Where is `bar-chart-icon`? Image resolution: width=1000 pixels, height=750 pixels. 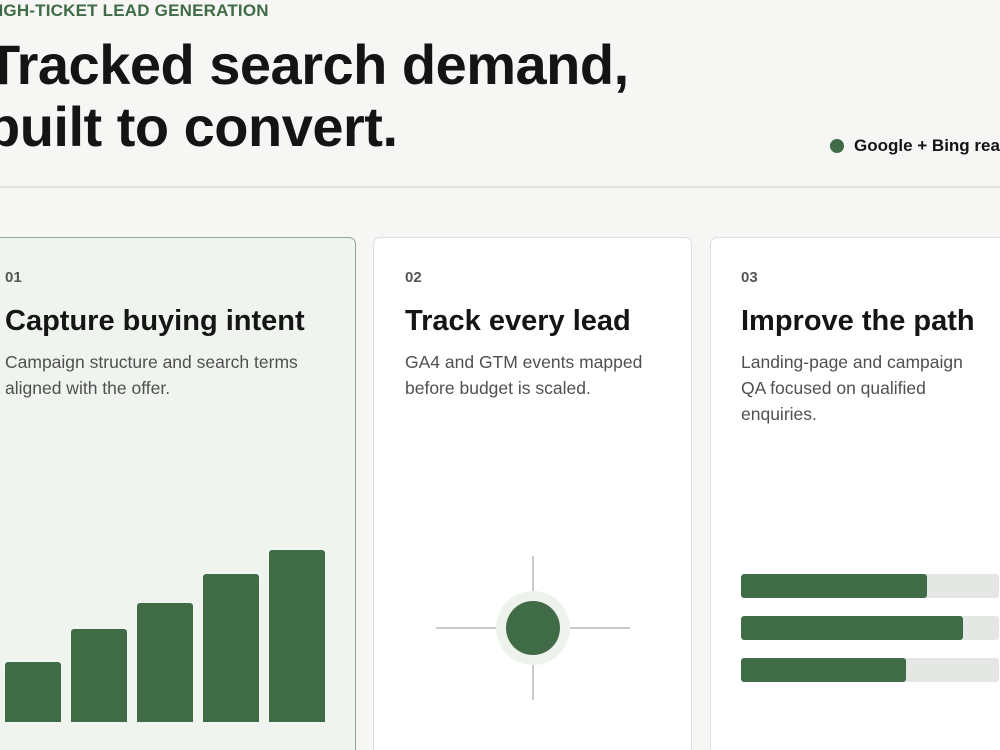
bar-chart-icon is located at coordinates (170, 636).